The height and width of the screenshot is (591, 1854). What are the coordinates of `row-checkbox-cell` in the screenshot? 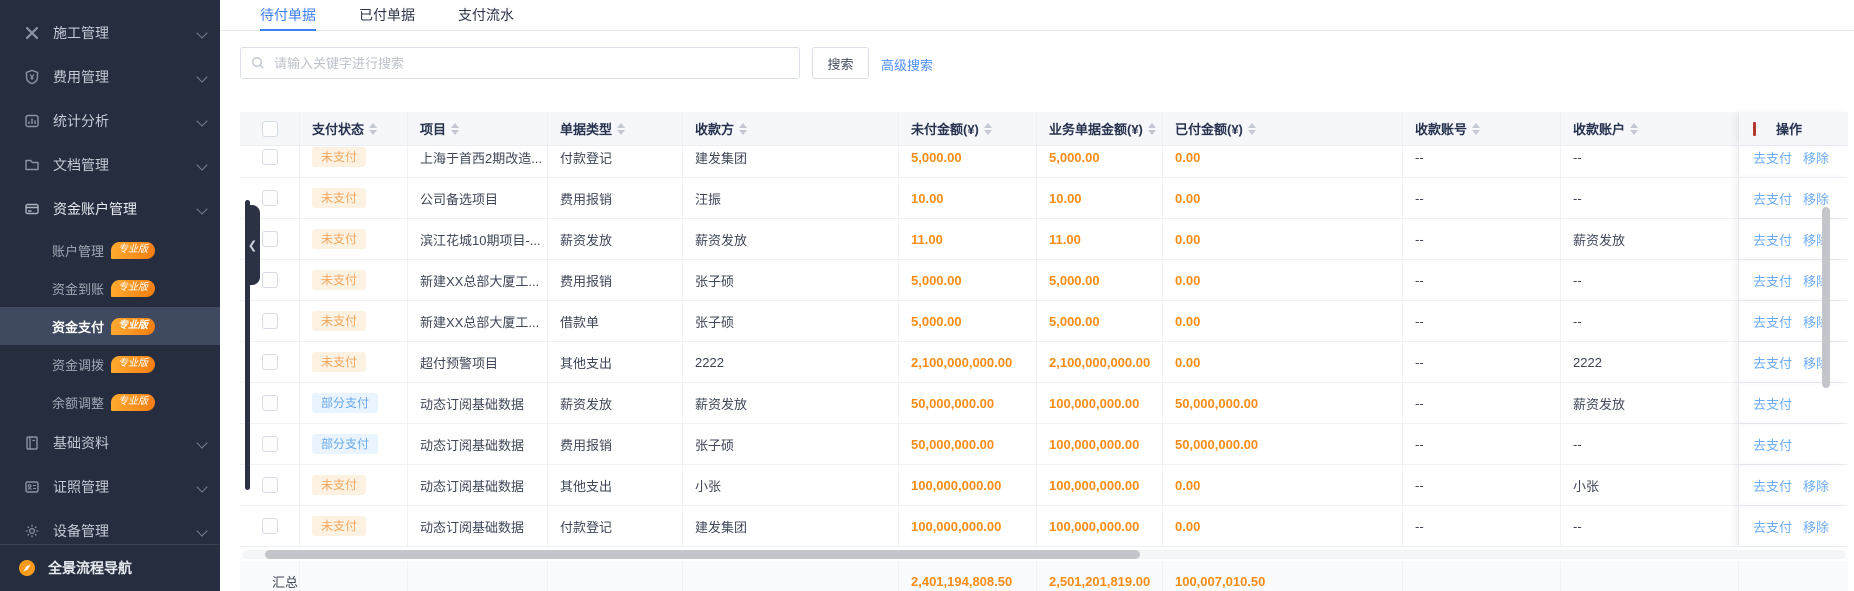 It's located at (270, 161).